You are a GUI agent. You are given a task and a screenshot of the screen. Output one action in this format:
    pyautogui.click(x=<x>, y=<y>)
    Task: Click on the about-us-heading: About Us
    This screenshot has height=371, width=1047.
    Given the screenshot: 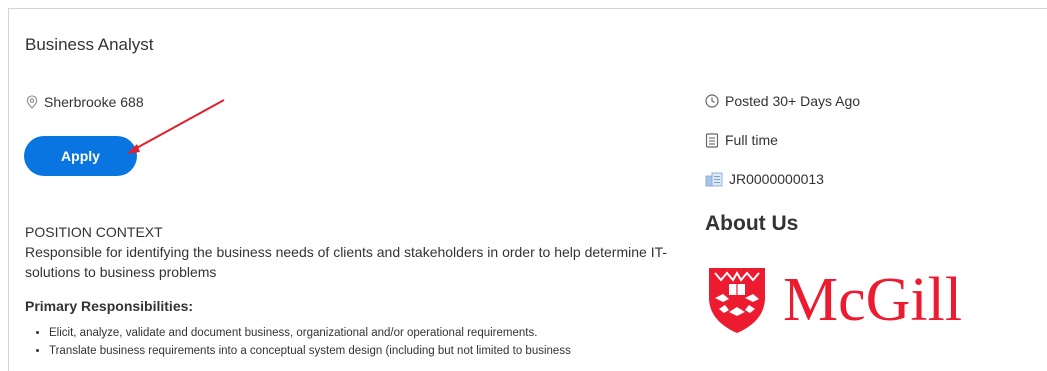 What is the action you would take?
    pyautogui.click(x=752, y=223)
    